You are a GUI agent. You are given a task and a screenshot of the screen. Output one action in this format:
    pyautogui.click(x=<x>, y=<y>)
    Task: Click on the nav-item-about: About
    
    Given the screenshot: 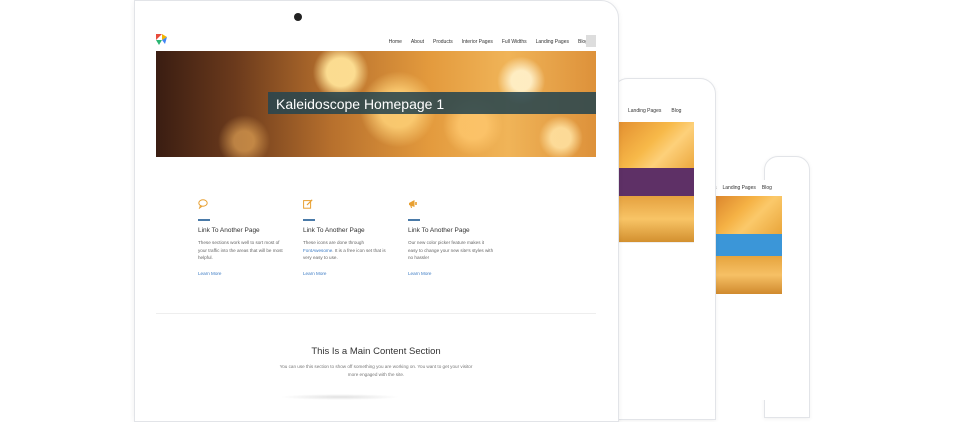 What is the action you would take?
    pyautogui.click(x=417, y=42)
    